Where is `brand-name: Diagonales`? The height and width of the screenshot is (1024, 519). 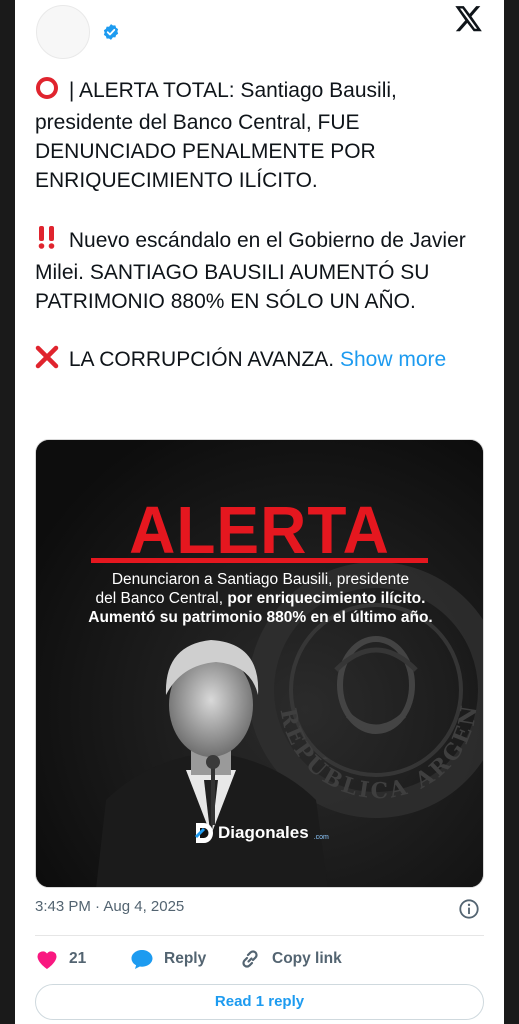
brand-name: Diagonales is located at coordinates (263, 832).